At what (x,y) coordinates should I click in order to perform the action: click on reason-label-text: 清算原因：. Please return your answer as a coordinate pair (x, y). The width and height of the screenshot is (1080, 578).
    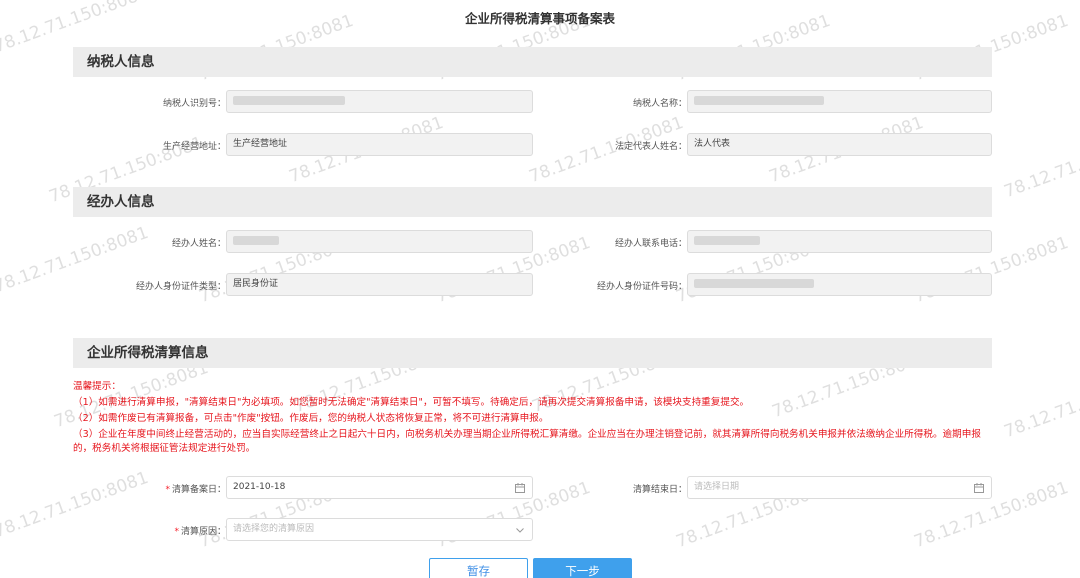
    Looking at the image, I should click on (203, 532).